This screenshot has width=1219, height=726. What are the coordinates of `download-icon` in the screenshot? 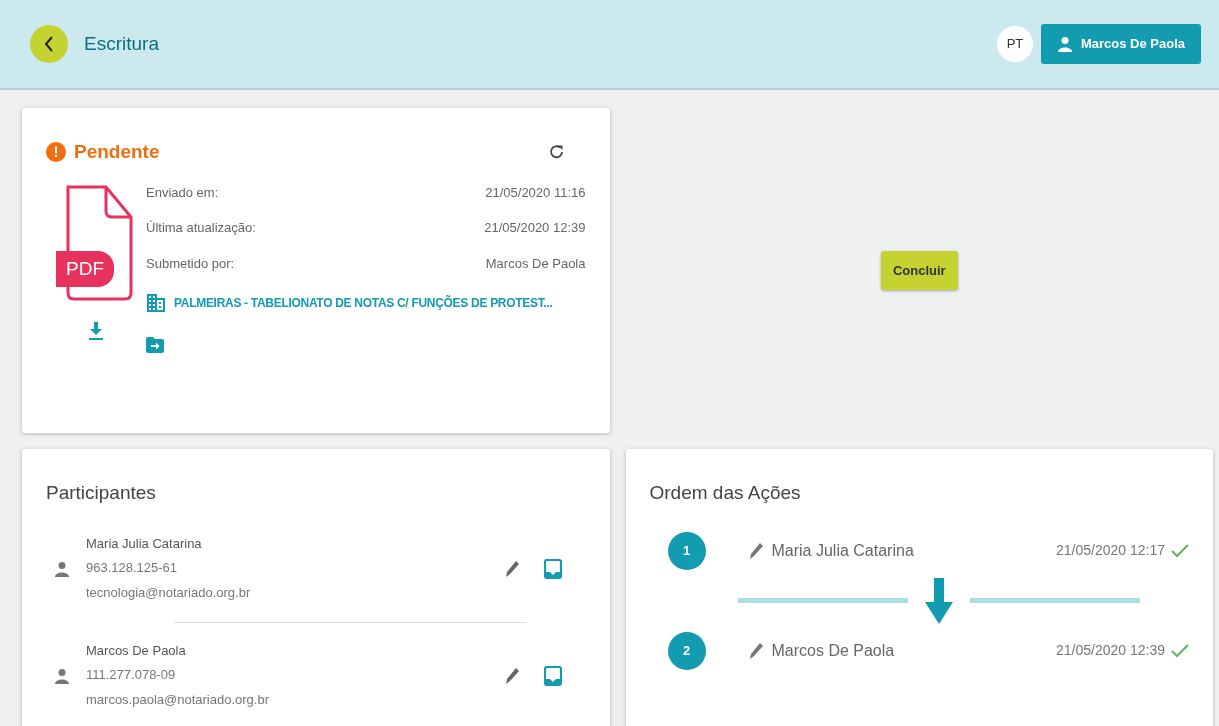 It's located at (96, 330).